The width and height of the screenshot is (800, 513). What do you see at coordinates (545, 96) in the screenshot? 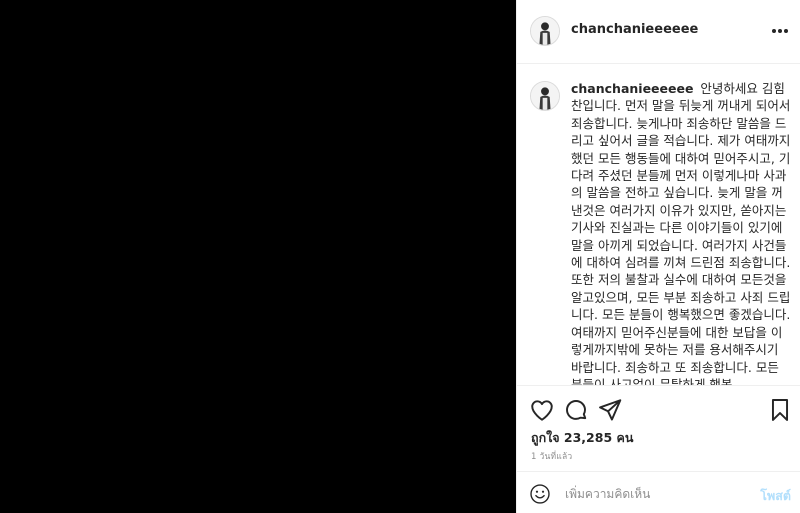
I see `caption-avatar` at bounding box center [545, 96].